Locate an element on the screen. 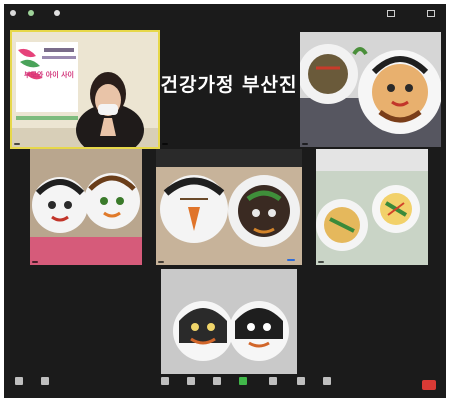 This screenshot has height=402, width=450. apps-button is located at coordinates (327, 382).